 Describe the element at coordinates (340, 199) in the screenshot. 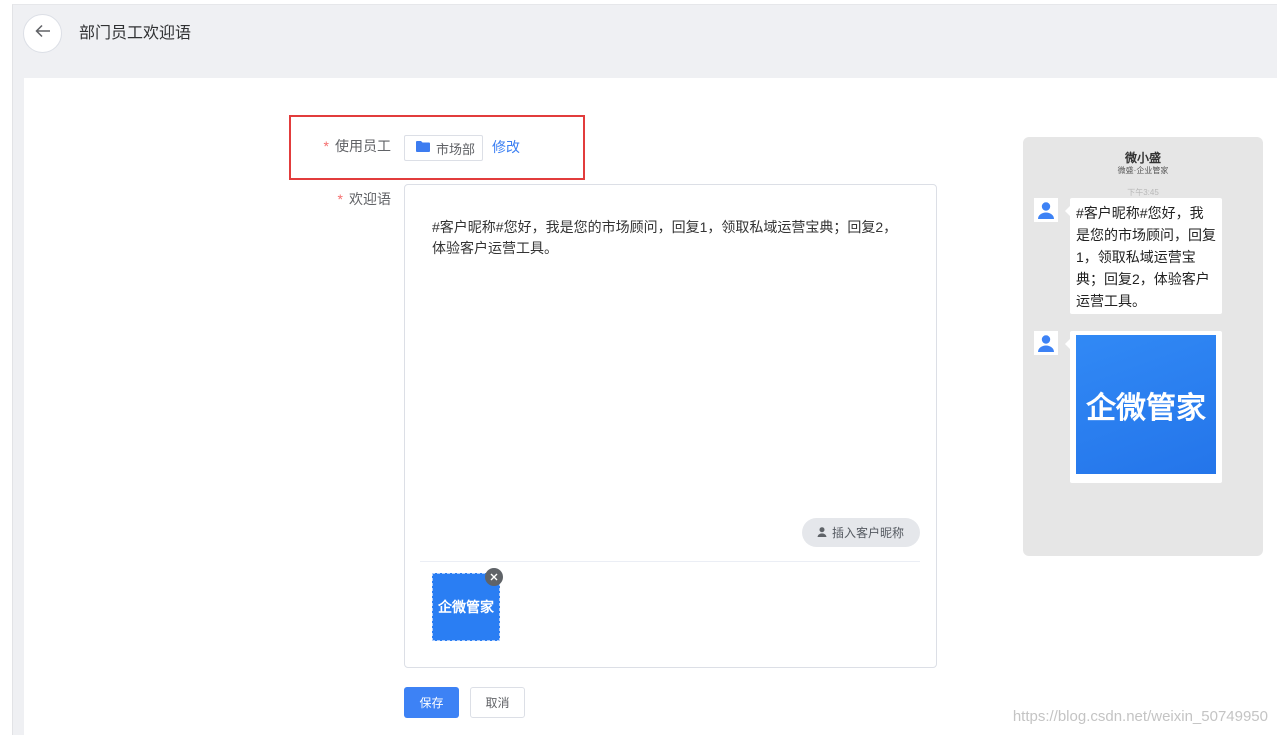

I see `required-mark: *` at that location.